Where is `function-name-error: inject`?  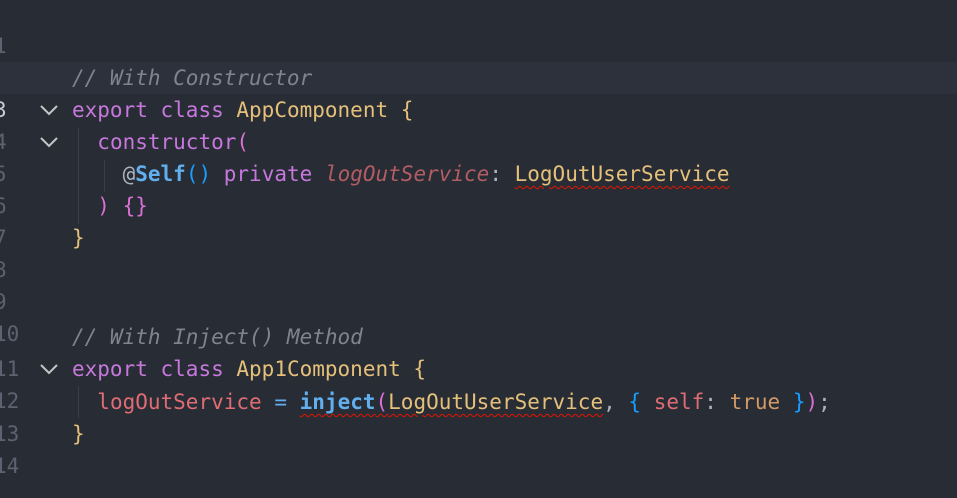
function-name-error: inject is located at coordinates (337, 402).